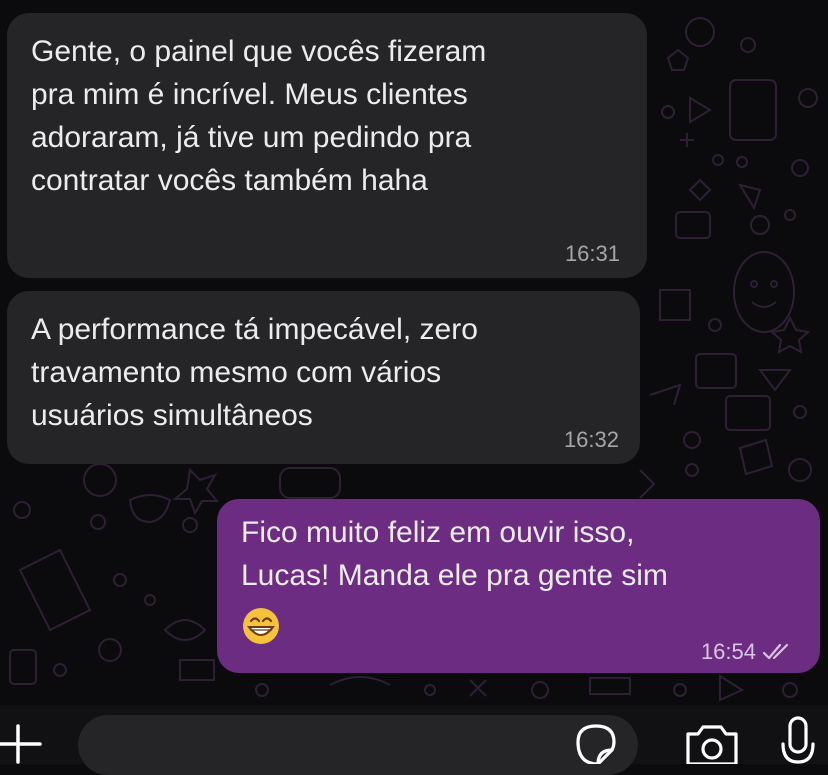 This screenshot has height=775, width=828. I want to click on message-time: 16:31, so click(592, 253).